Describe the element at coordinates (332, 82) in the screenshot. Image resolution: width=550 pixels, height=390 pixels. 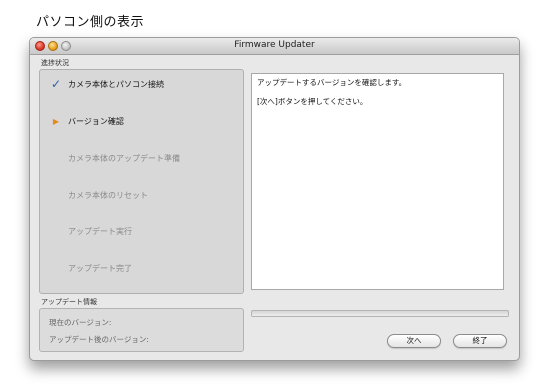
I see `message-line: アップデートするバージョンを確認します。` at that location.